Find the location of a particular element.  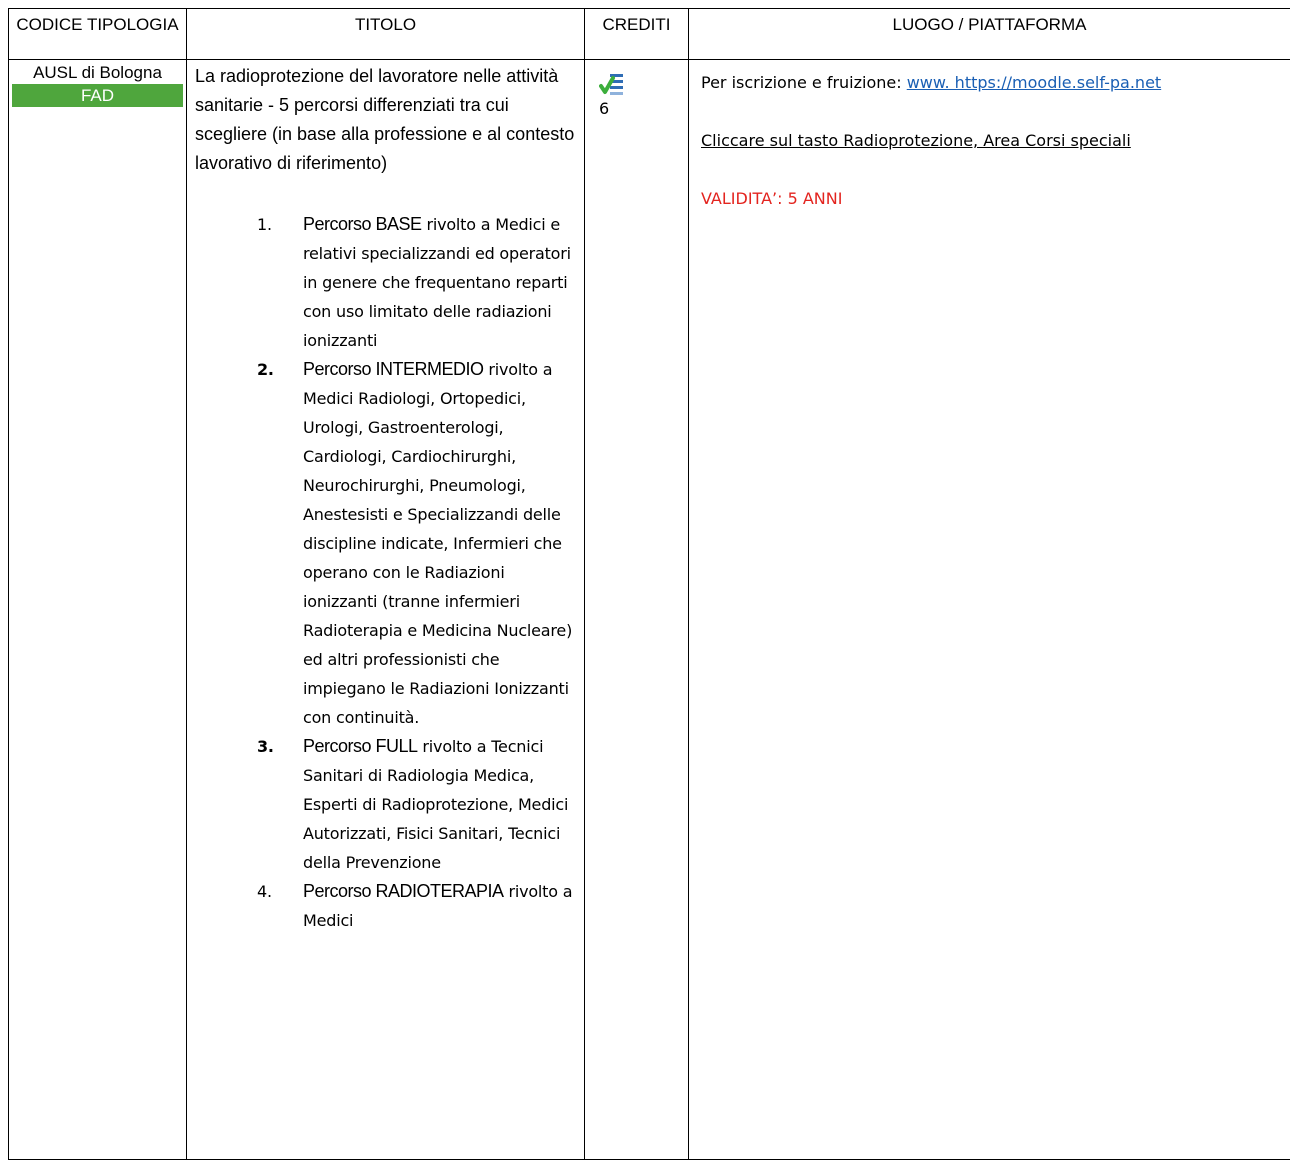

header-luogo-piattaforma: LUOGO / PIATTAFORMA is located at coordinates (989, 34).